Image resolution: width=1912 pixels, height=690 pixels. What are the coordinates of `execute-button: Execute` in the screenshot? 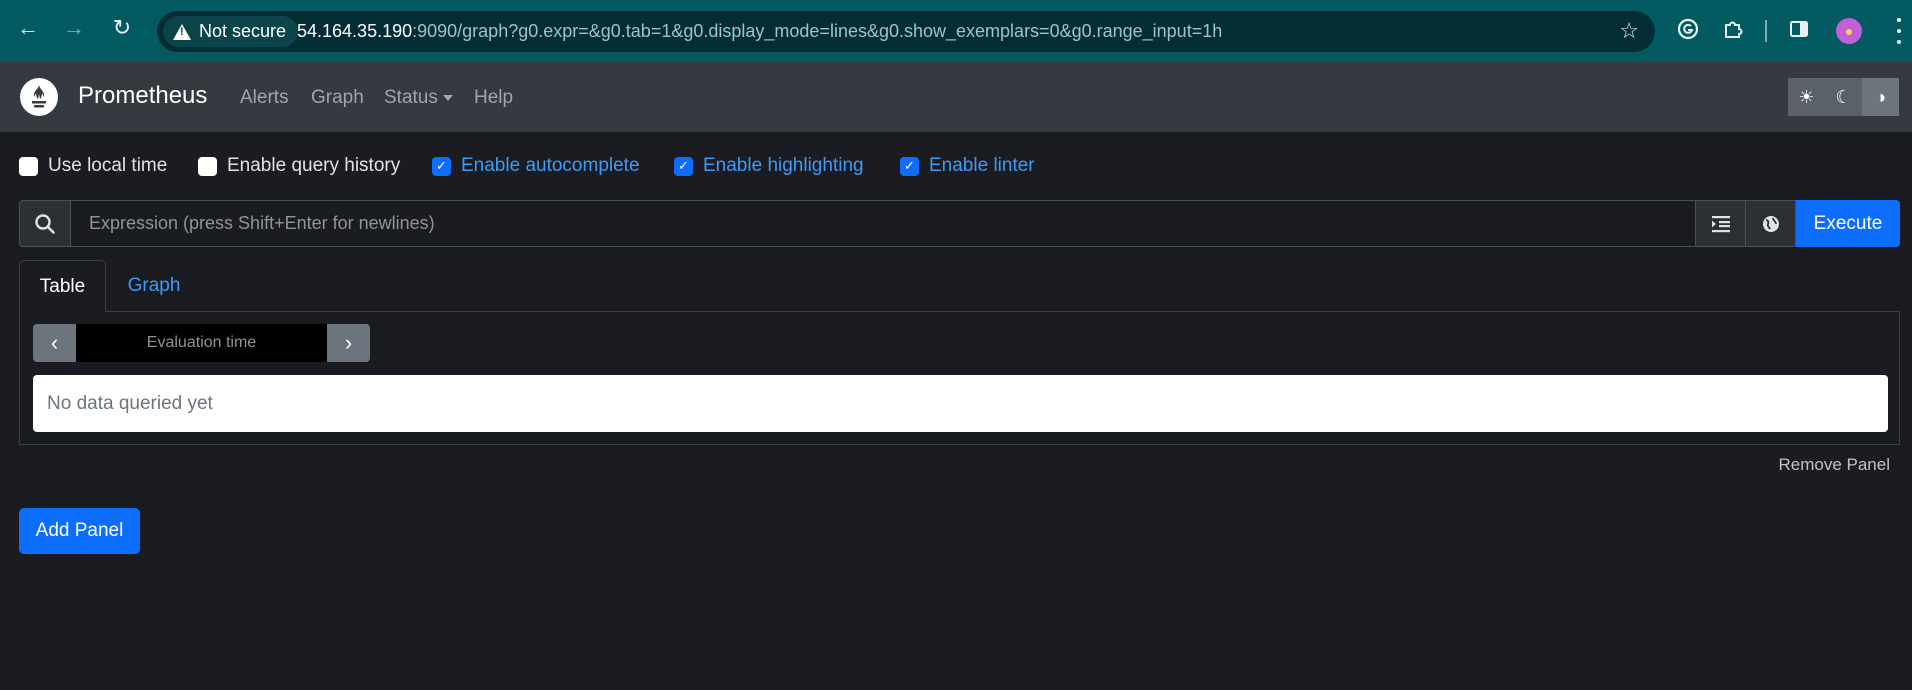 It's located at (1848, 223).